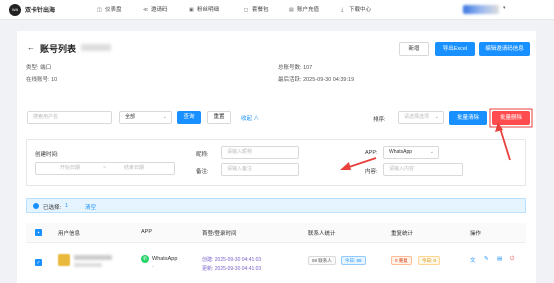 Image resolution: width=554 pixels, height=283 pixels. What do you see at coordinates (38, 232) in the screenshot?
I see `select-all-checkbox: ▪` at bounding box center [38, 232].